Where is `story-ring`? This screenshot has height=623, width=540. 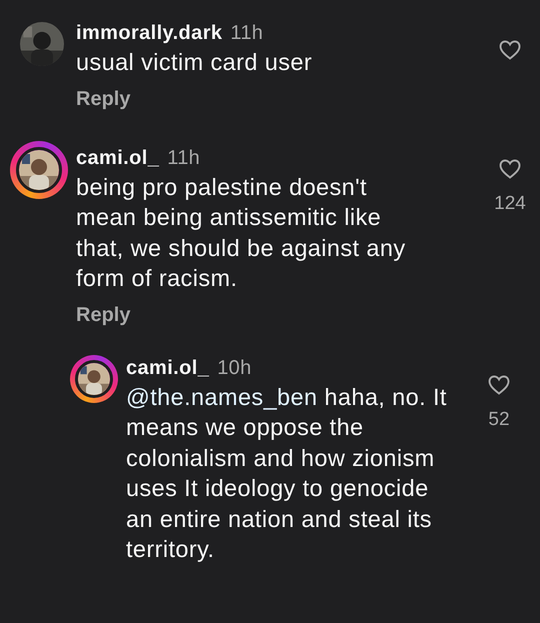
story-ring is located at coordinates (94, 378).